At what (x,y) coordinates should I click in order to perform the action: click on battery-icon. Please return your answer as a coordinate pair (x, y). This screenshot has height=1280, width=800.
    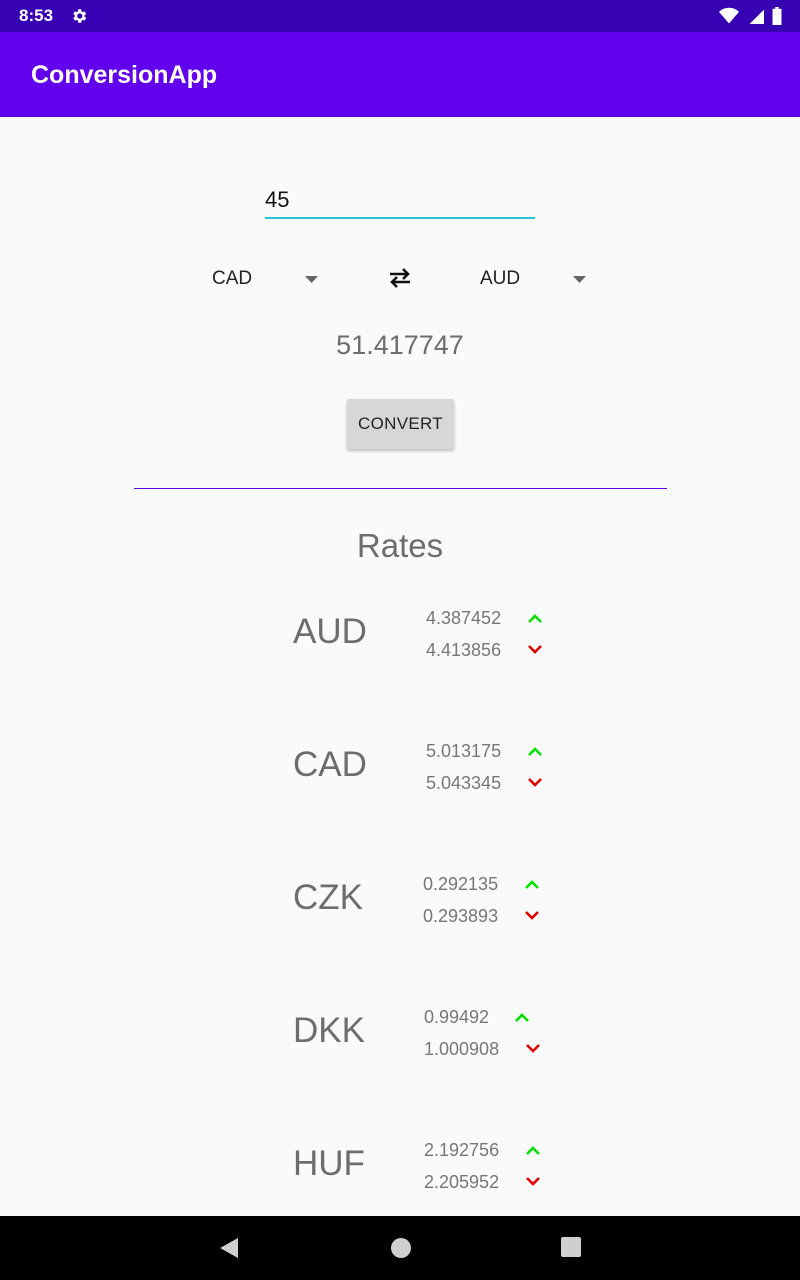
    Looking at the image, I should click on (777, 16).